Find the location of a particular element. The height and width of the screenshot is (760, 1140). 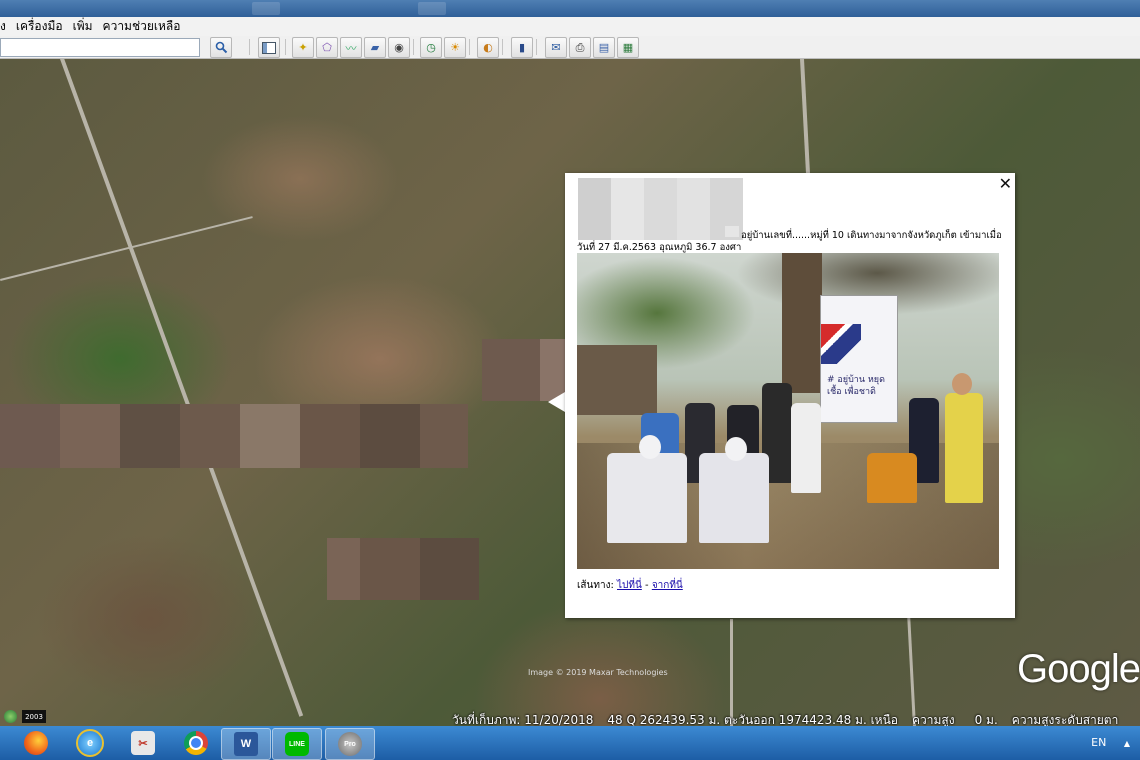

record-tour-button: ◉ is located at coordinates (399, 47).